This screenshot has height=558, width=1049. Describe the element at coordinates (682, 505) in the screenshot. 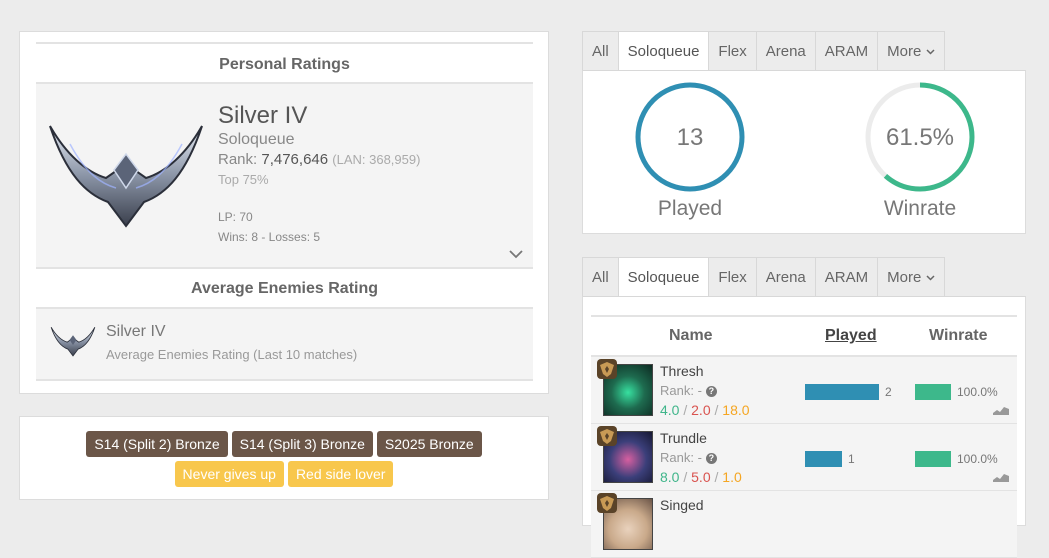

I see `champion-name: Singed` at that location.